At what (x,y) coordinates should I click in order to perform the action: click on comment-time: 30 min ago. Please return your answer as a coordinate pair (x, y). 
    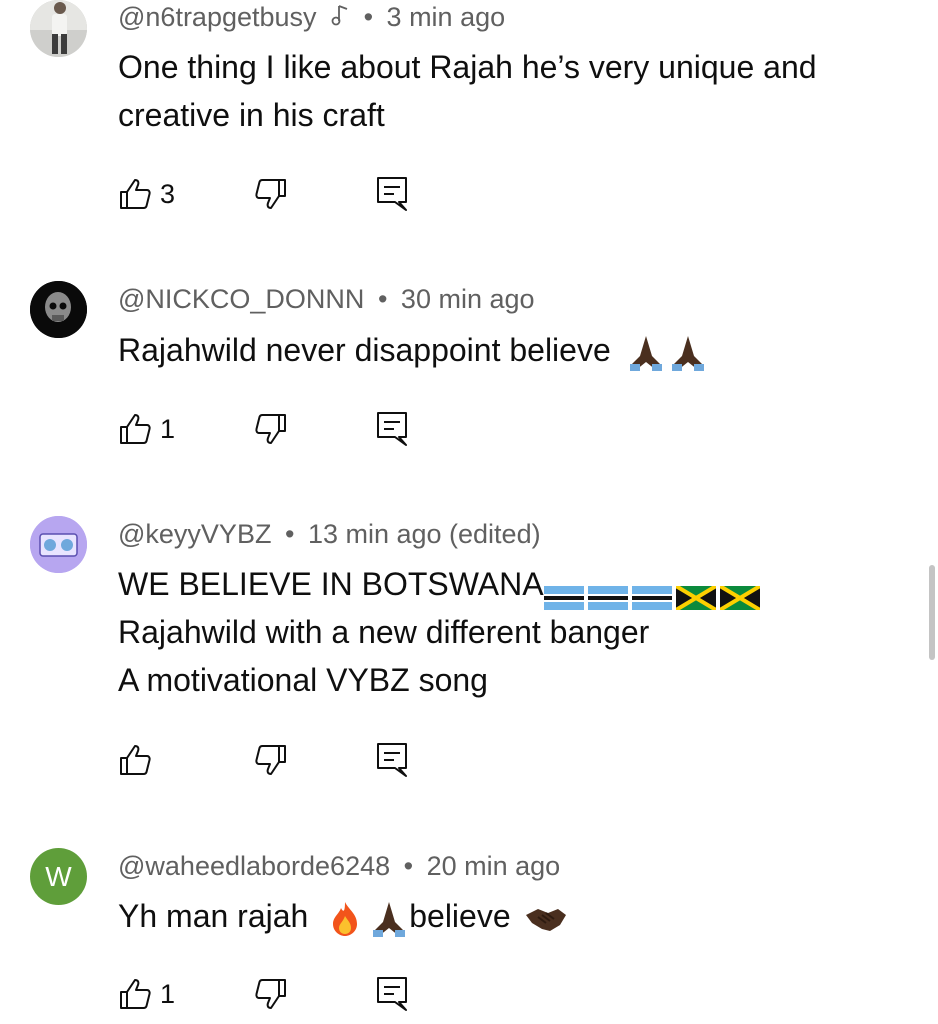
    Looking at the image, I should click on (467, 299).